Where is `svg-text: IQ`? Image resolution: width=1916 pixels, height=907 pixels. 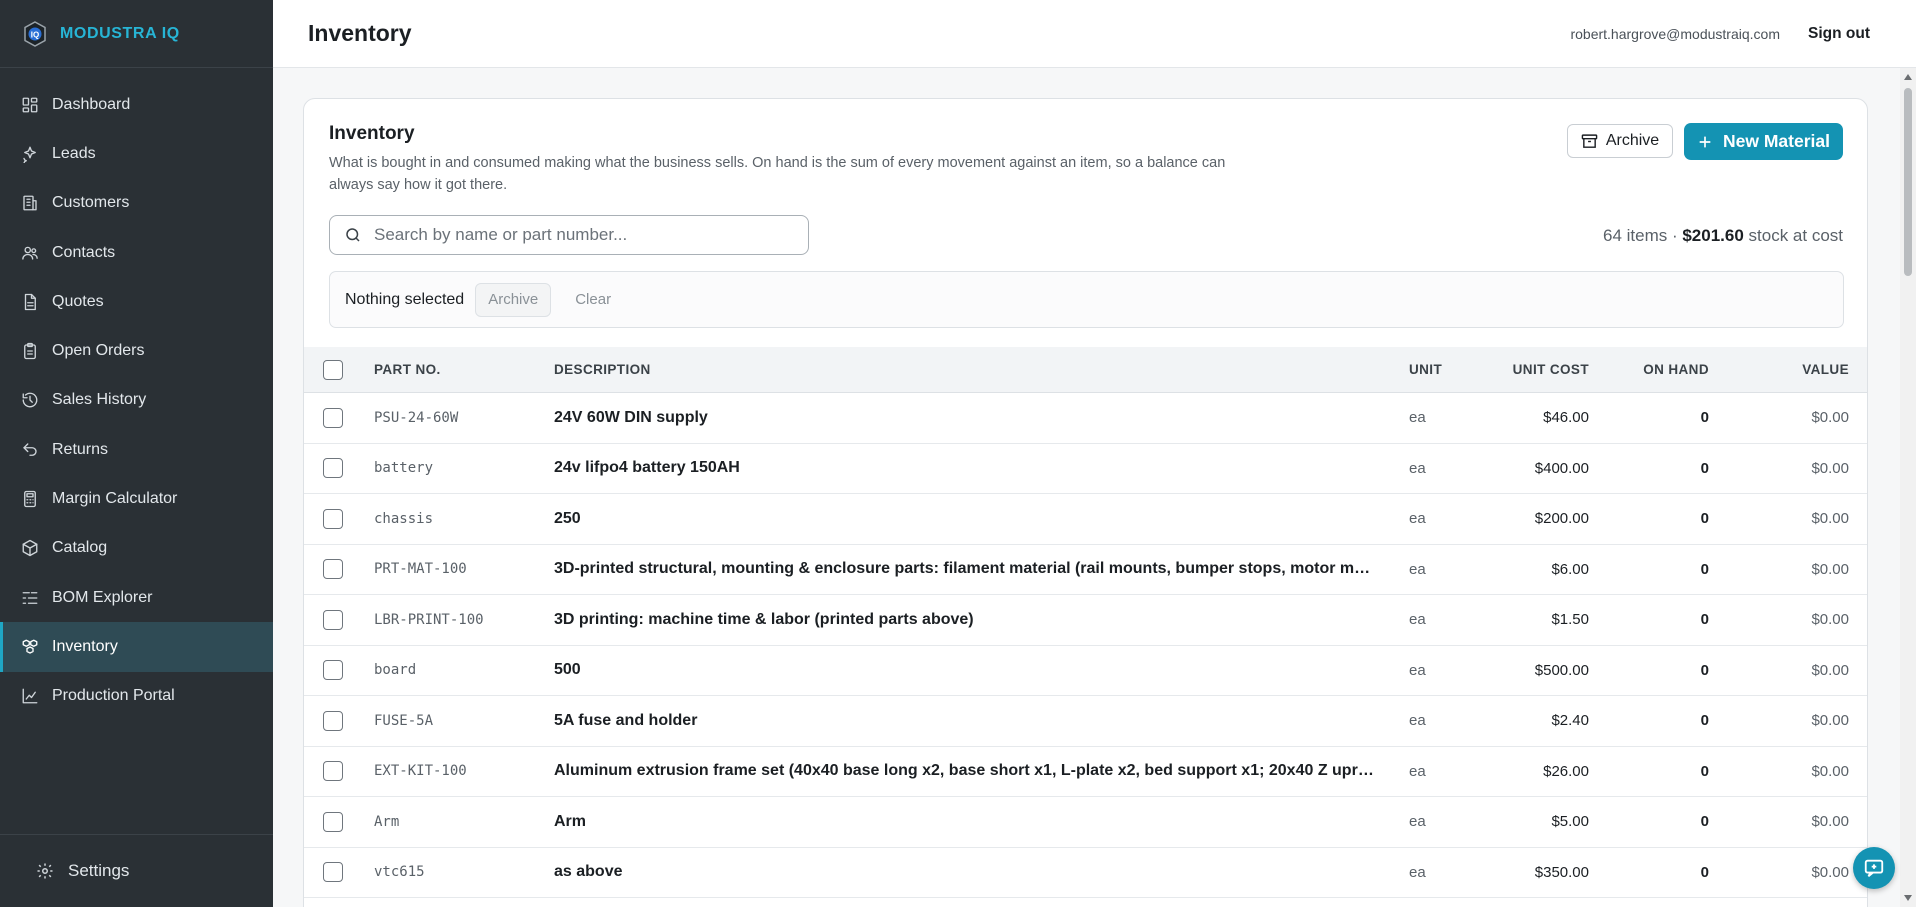
svg-text: IQ is located at coordinates (35, 34).